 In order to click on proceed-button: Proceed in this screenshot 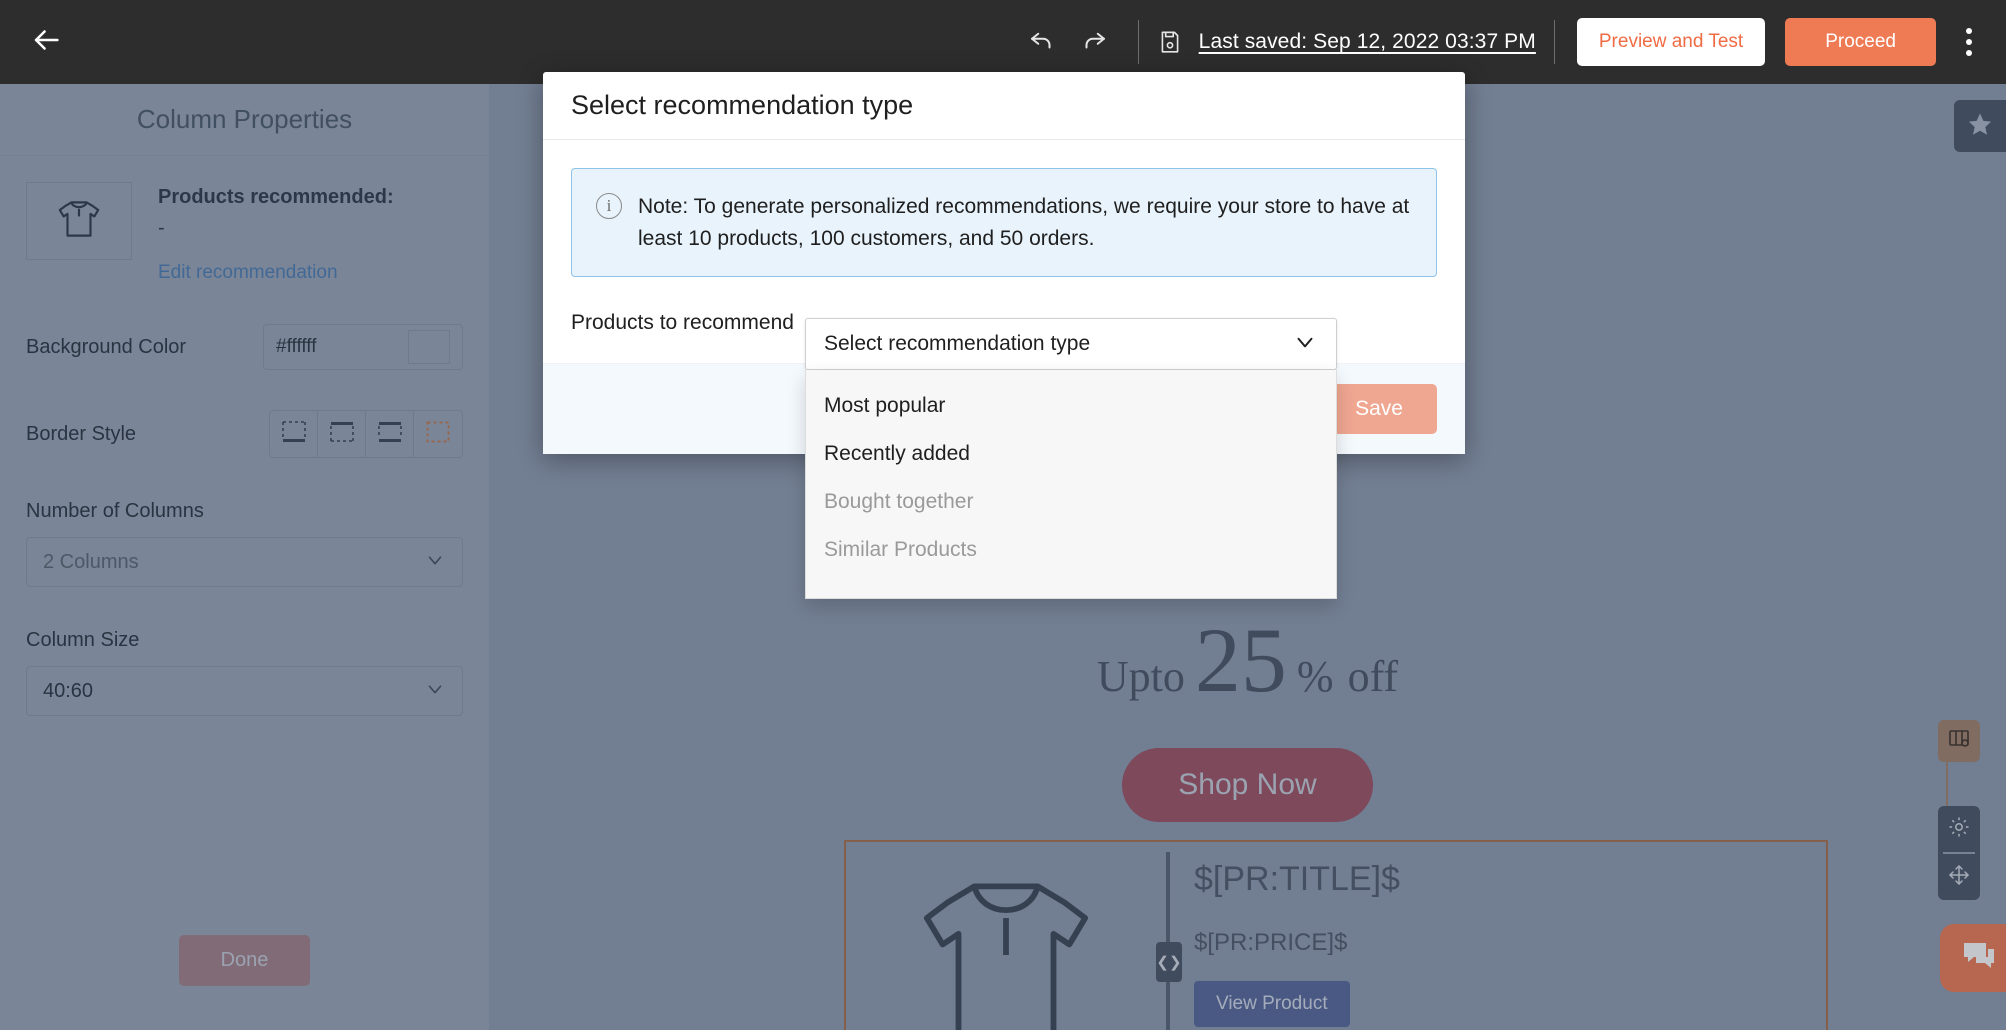, I will do `click(1860, 42)`.